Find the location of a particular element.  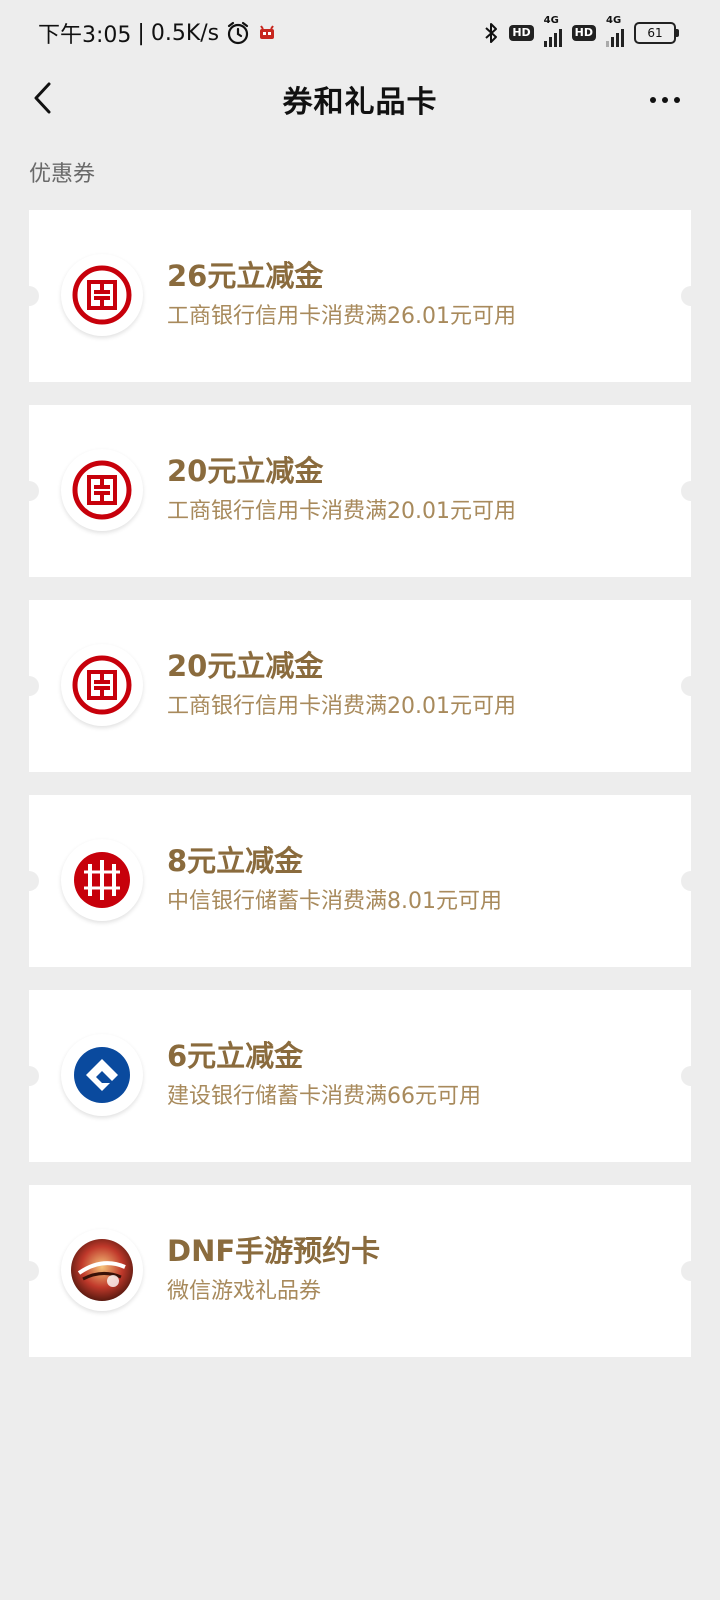

gift-subtitle: 微信游戏礼品券 is located at coordinates (244, 1291).